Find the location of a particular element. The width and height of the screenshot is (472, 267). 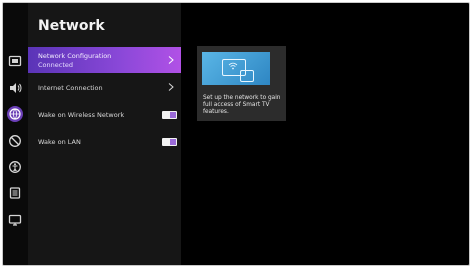

menu-item-label: Wake on Wireless Network is located at coordinates (81, 115).